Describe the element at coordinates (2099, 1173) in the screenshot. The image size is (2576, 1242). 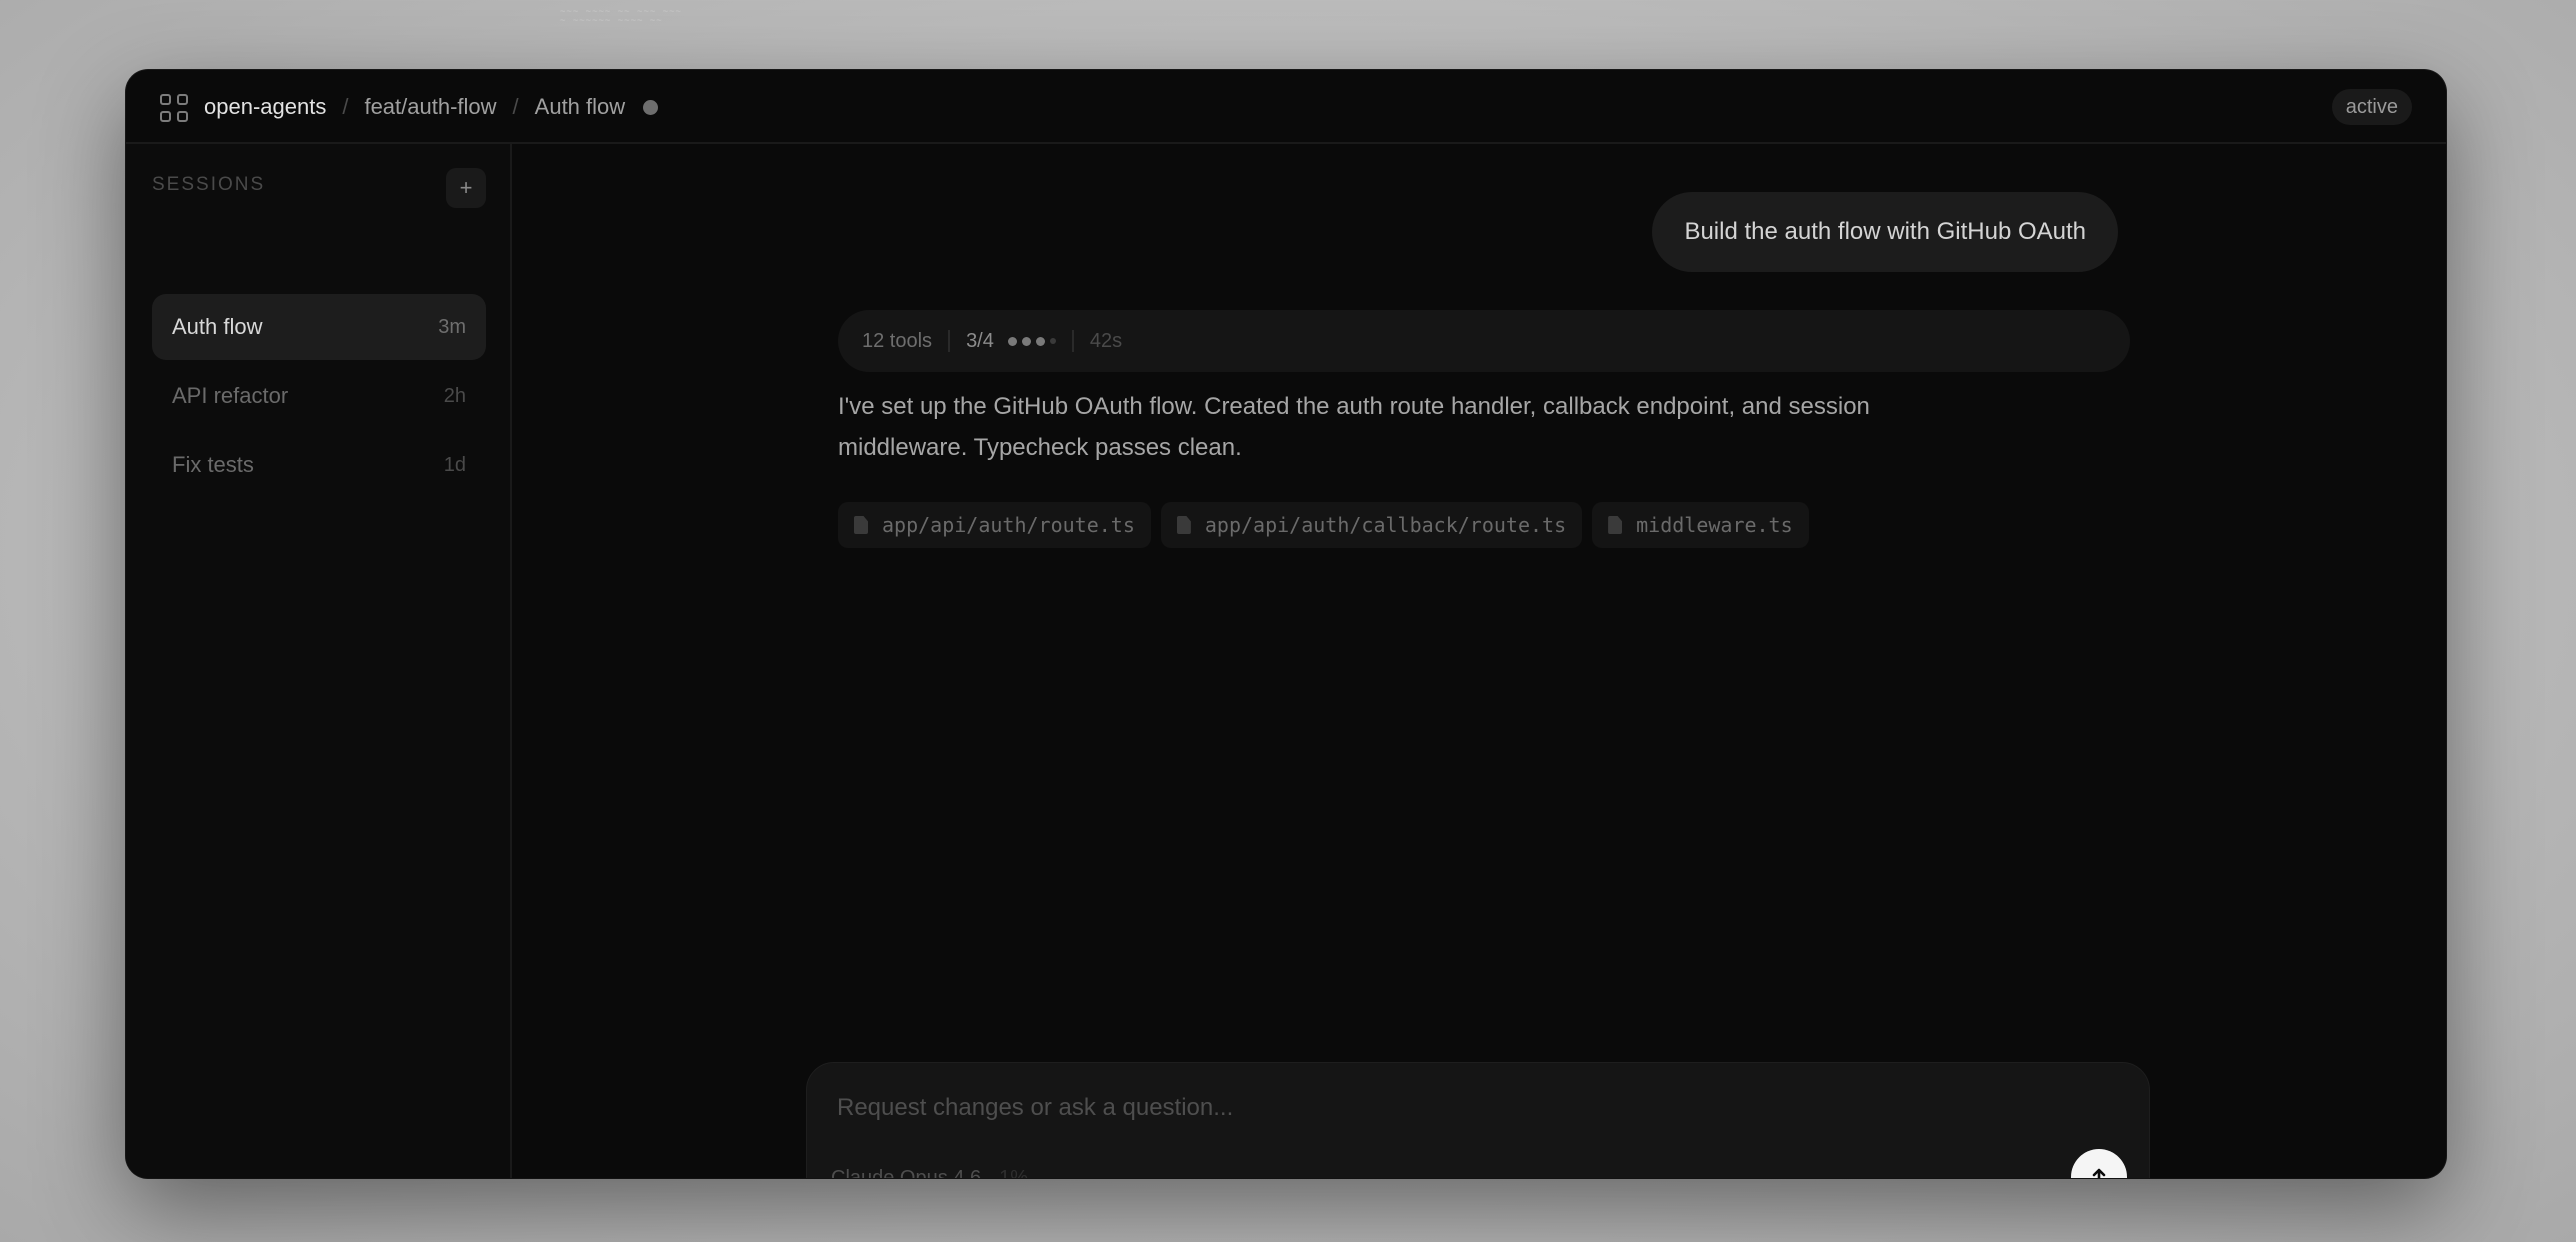
I see `arrow-up-icon` at that location.